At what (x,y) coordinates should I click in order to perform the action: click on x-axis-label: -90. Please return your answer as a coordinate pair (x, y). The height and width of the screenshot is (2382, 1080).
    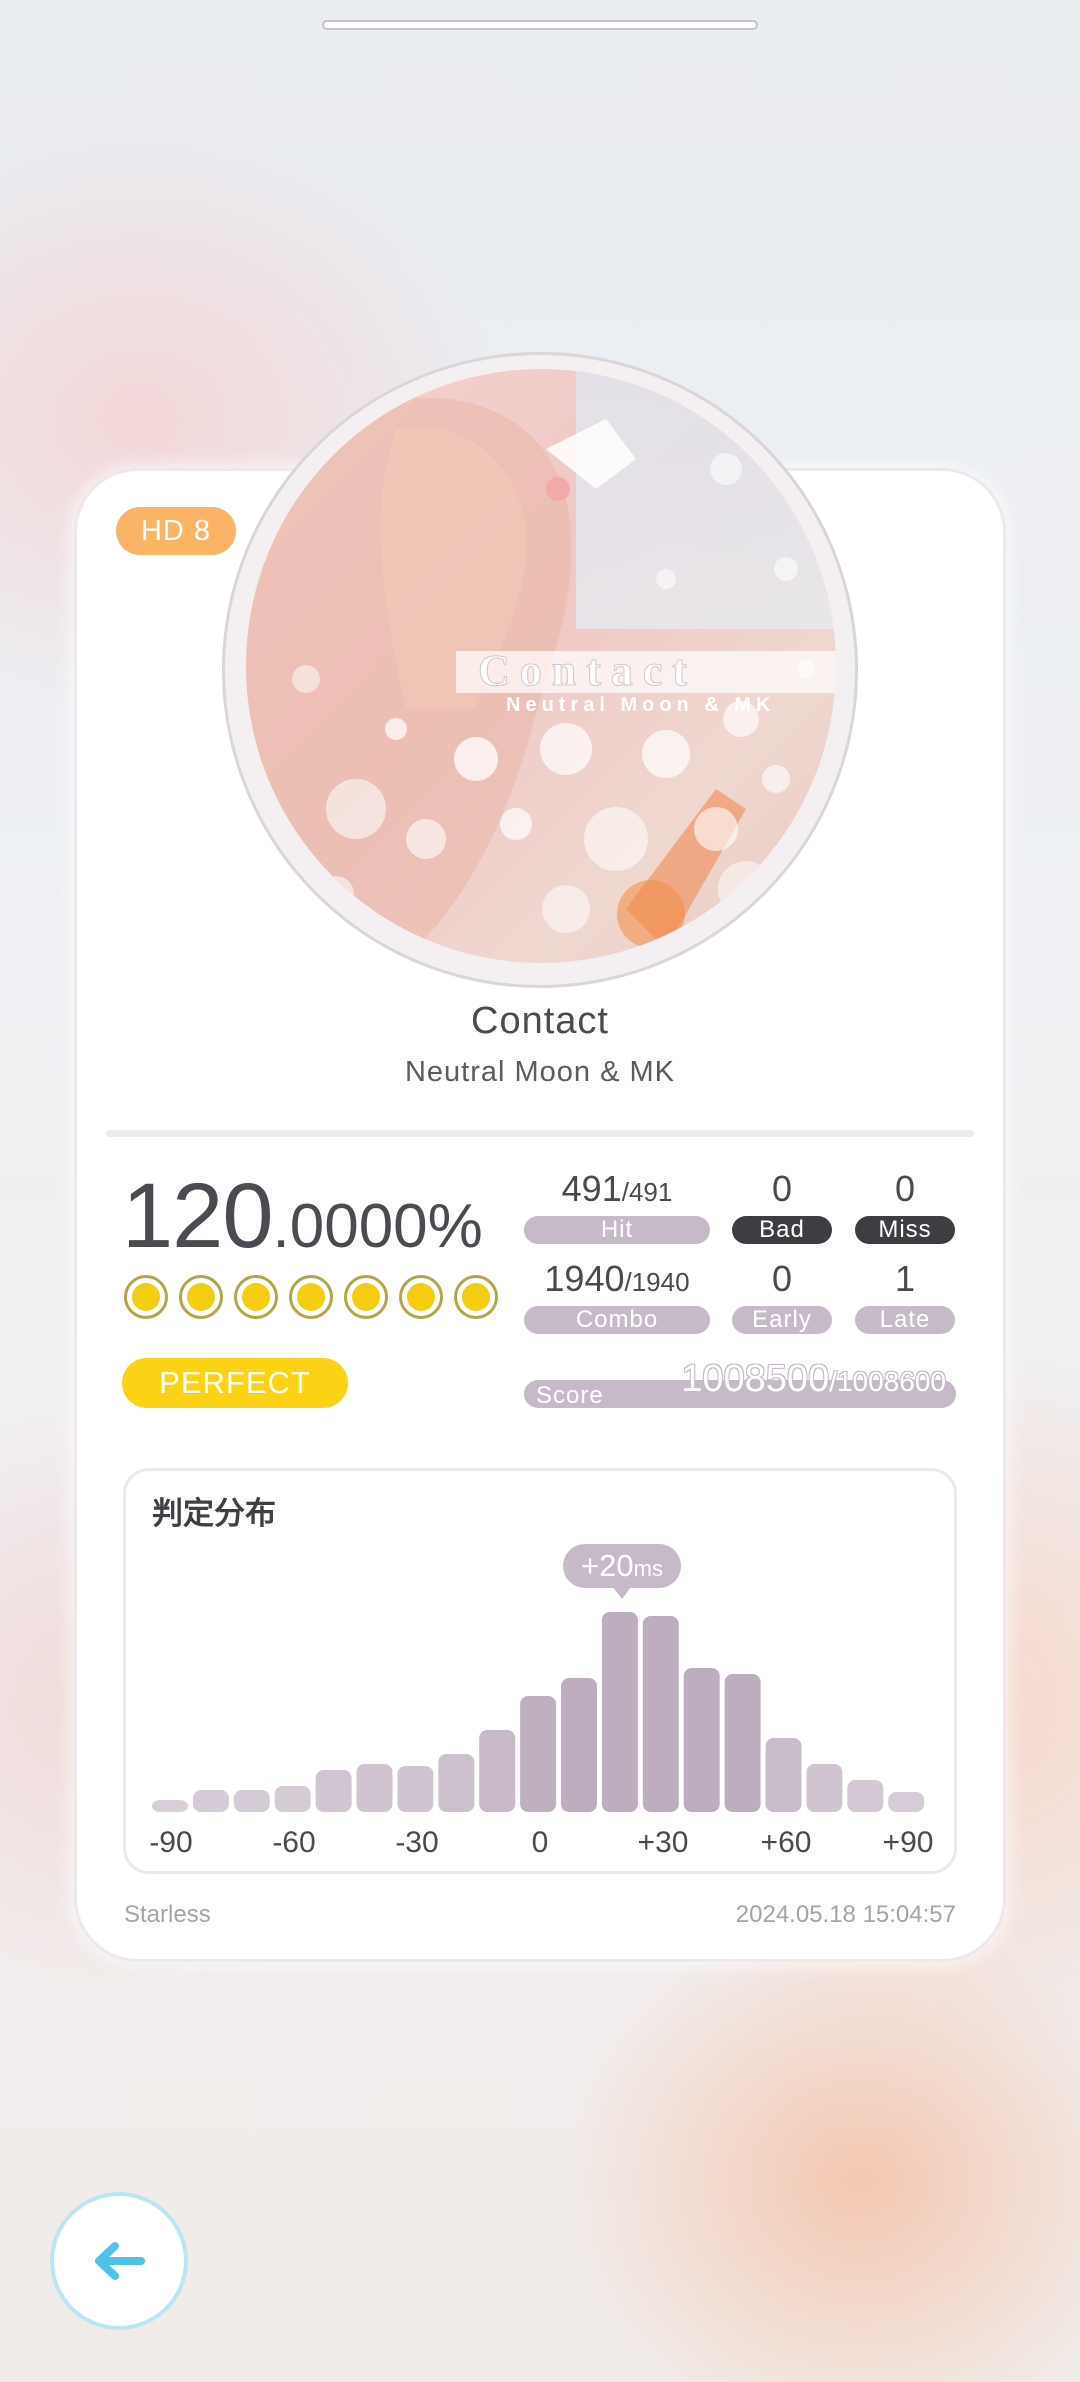
    Looking at the image, I should click on (171, 1842).